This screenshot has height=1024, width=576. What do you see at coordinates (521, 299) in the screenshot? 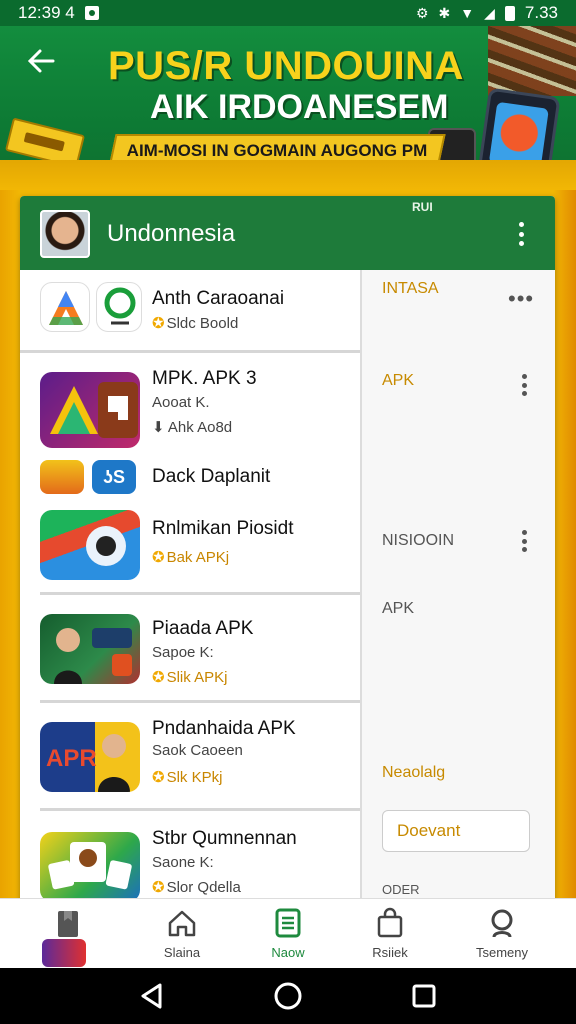
I see `more-options-icon: •••` at bounding box center [521, 299].